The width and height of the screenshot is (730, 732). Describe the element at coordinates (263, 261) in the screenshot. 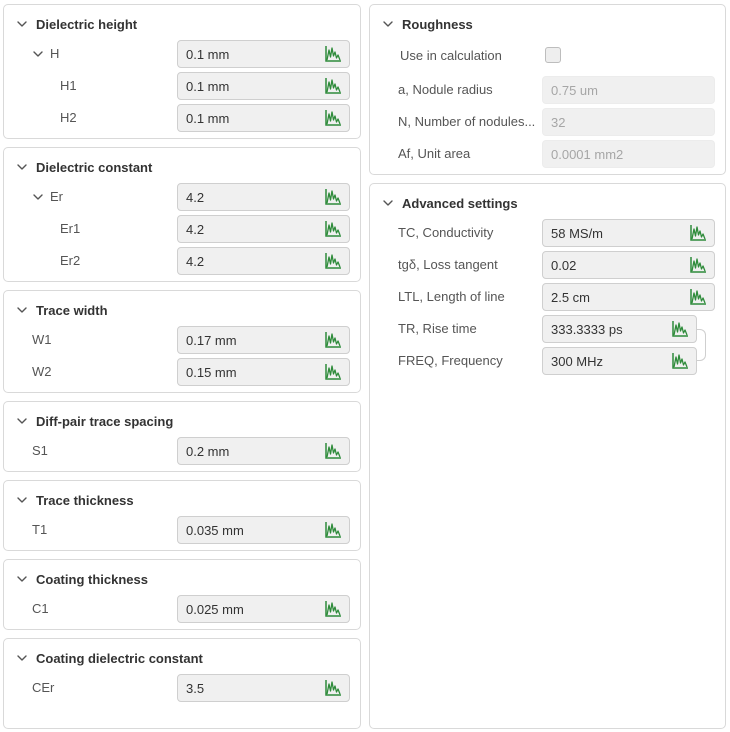

I see `er2-field: 4.2` at that location.